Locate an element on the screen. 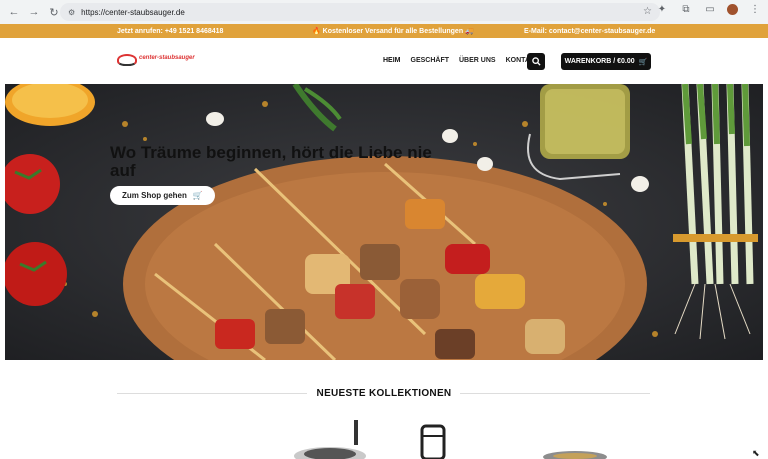 The height and width of the screenshot is (459, 768). cart-button: WARENKORB / €0.00 🛒 is located at coordinates (606, 61).